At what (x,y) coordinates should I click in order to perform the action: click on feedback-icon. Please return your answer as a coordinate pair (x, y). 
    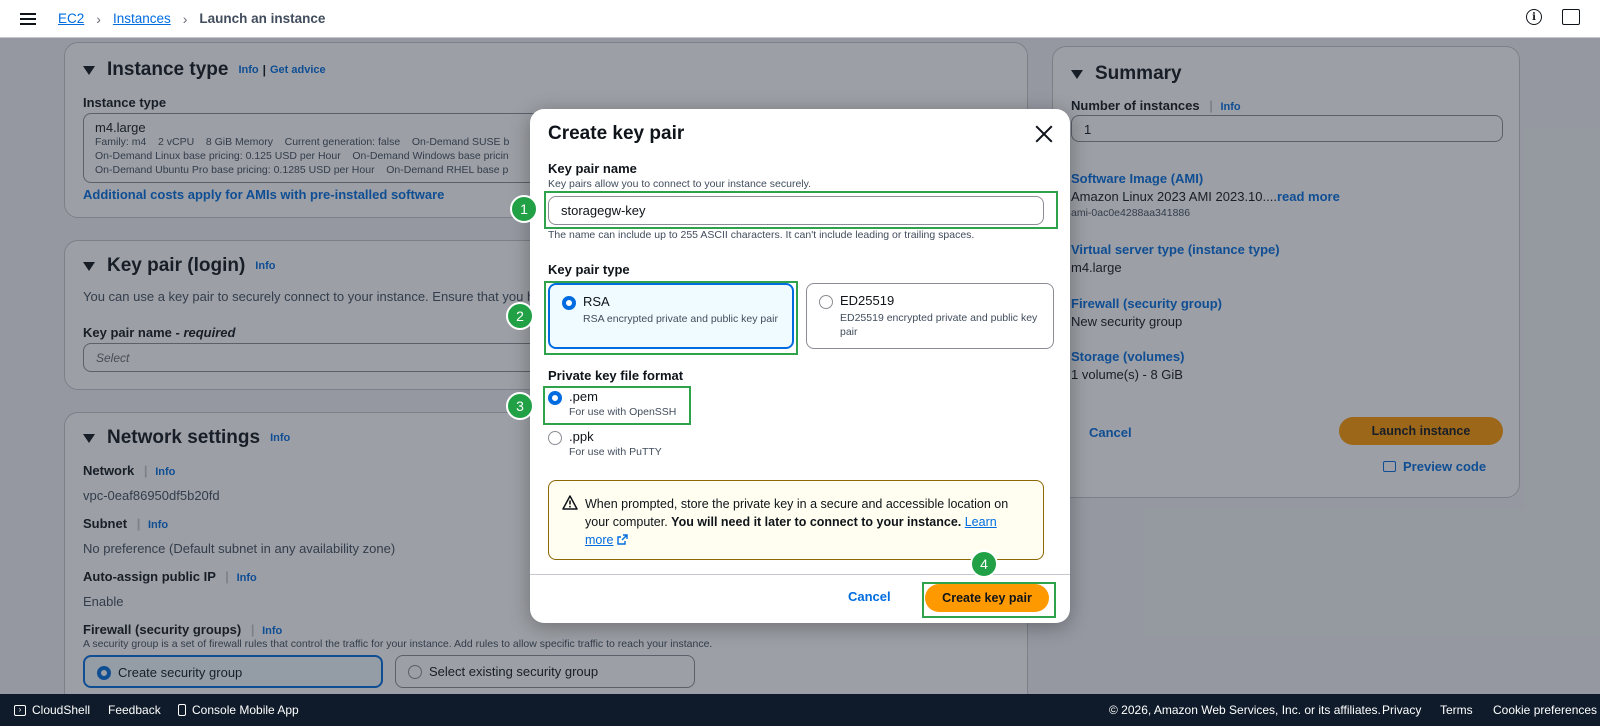
    Looking at the image, I should click on (1571, 17).